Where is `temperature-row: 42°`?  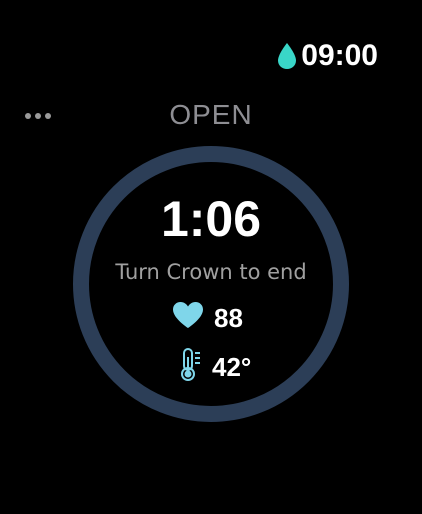
temperature-row: 42° is located at coordinates (215, 367).